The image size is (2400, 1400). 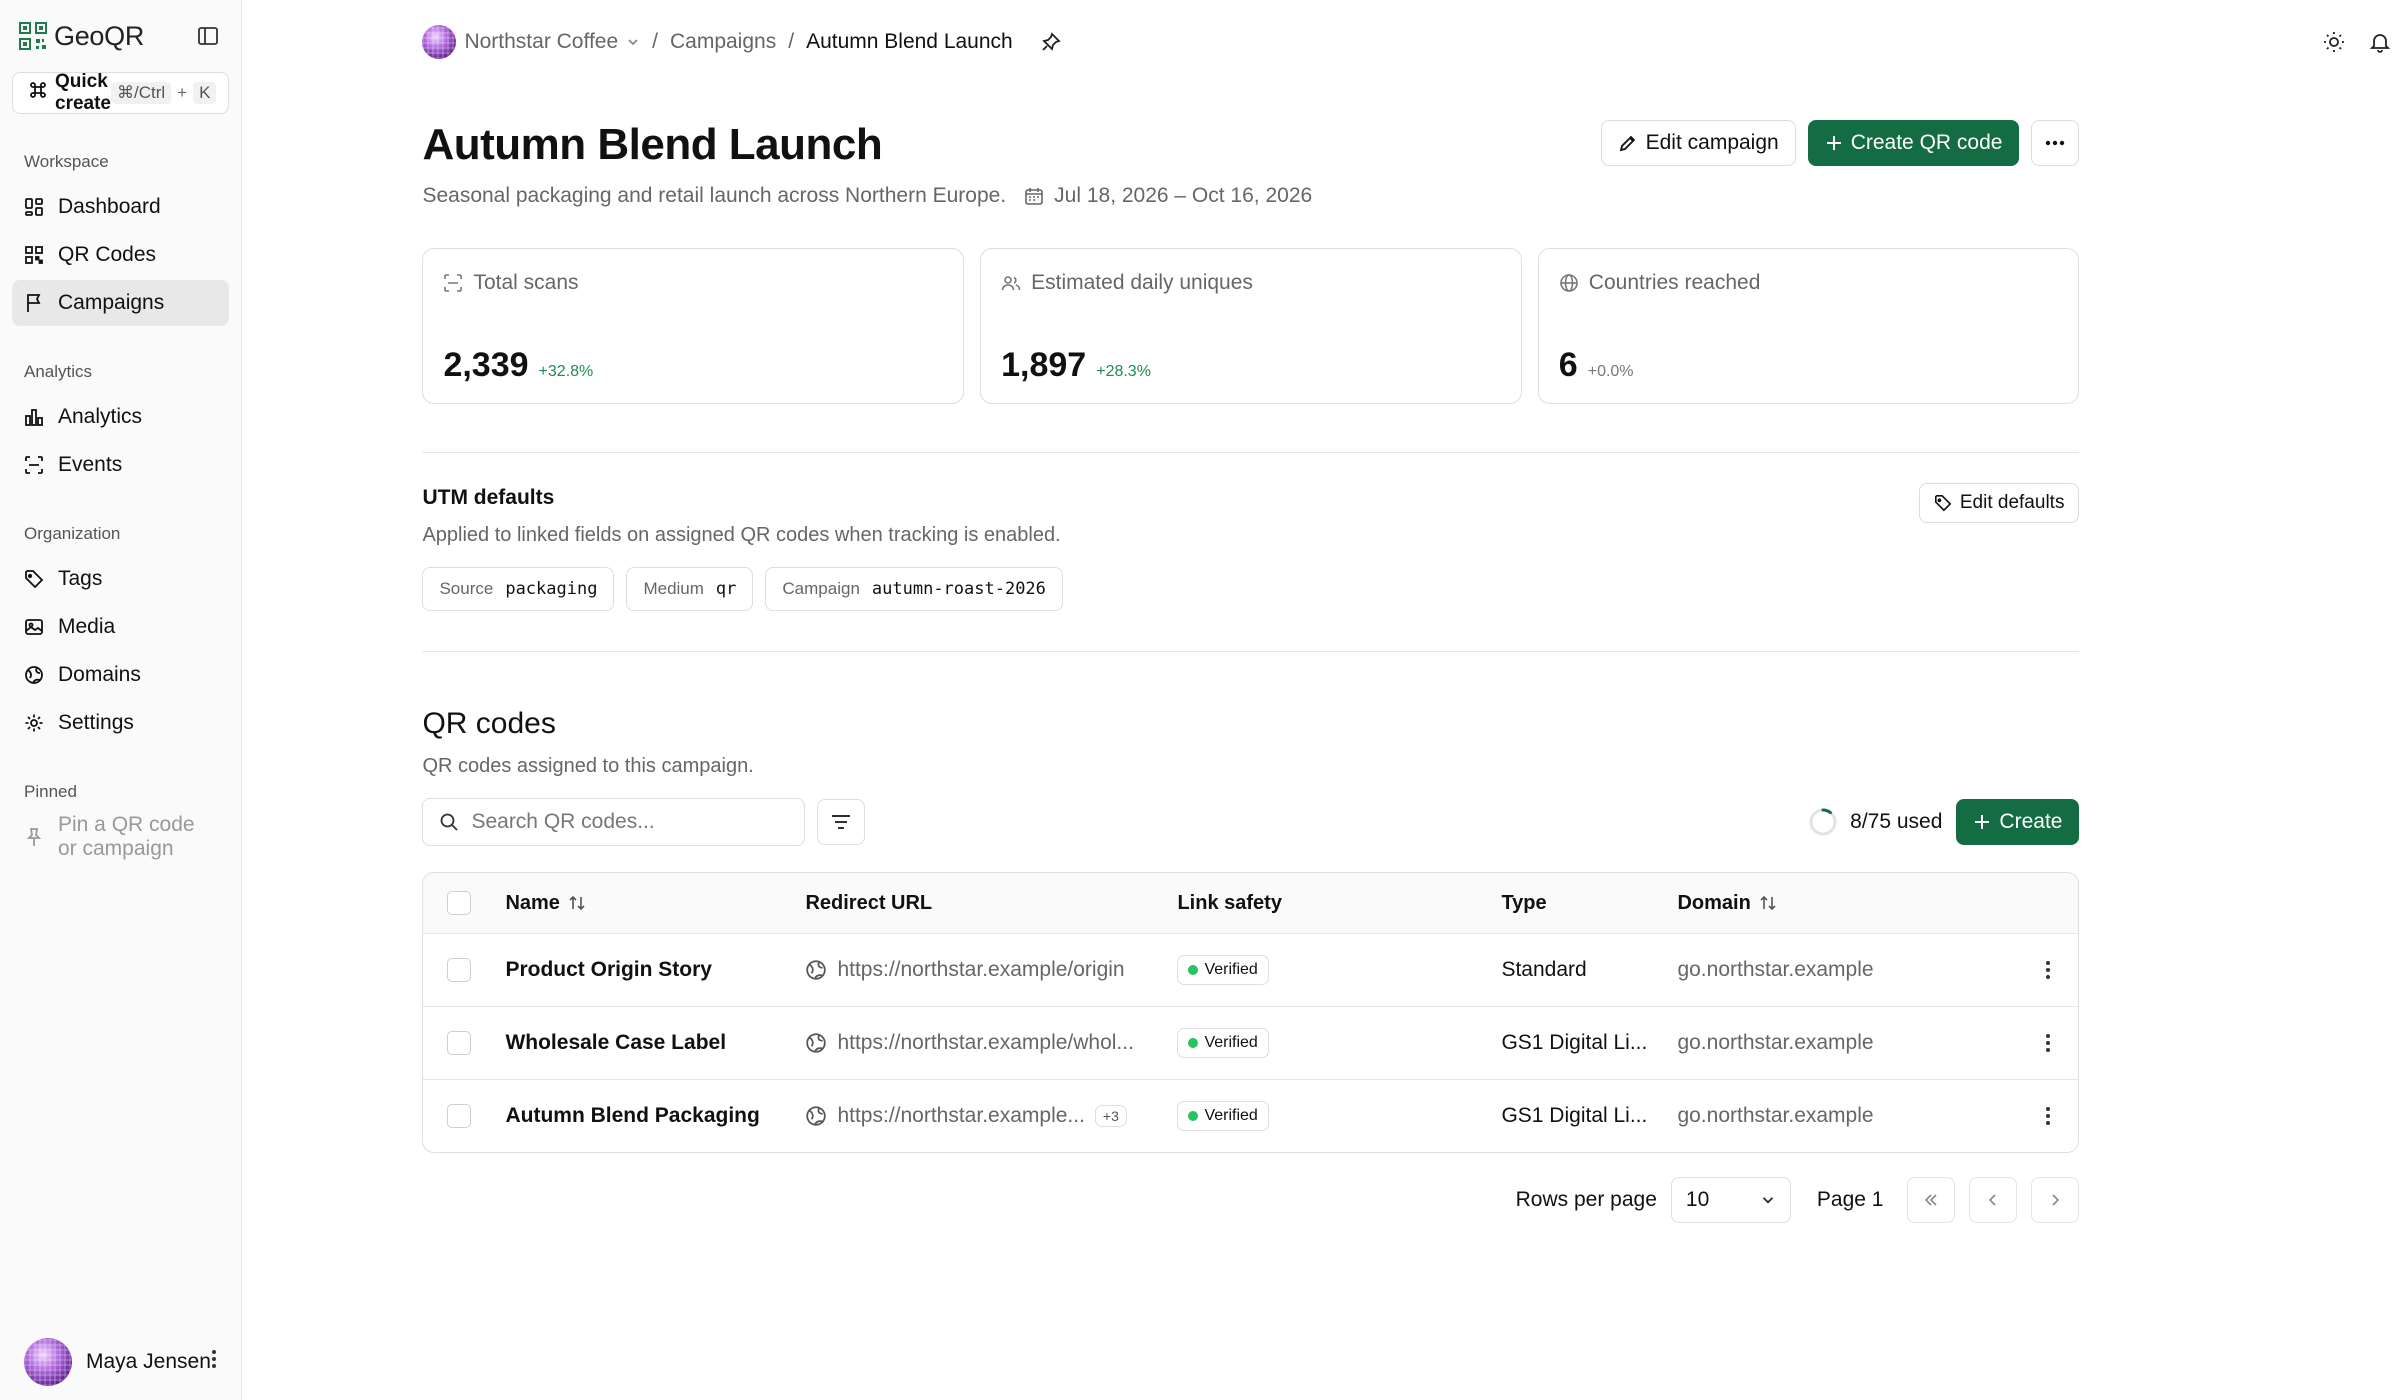 I want to click on sidebar-item-label: Events, so click(x=90, y=464).